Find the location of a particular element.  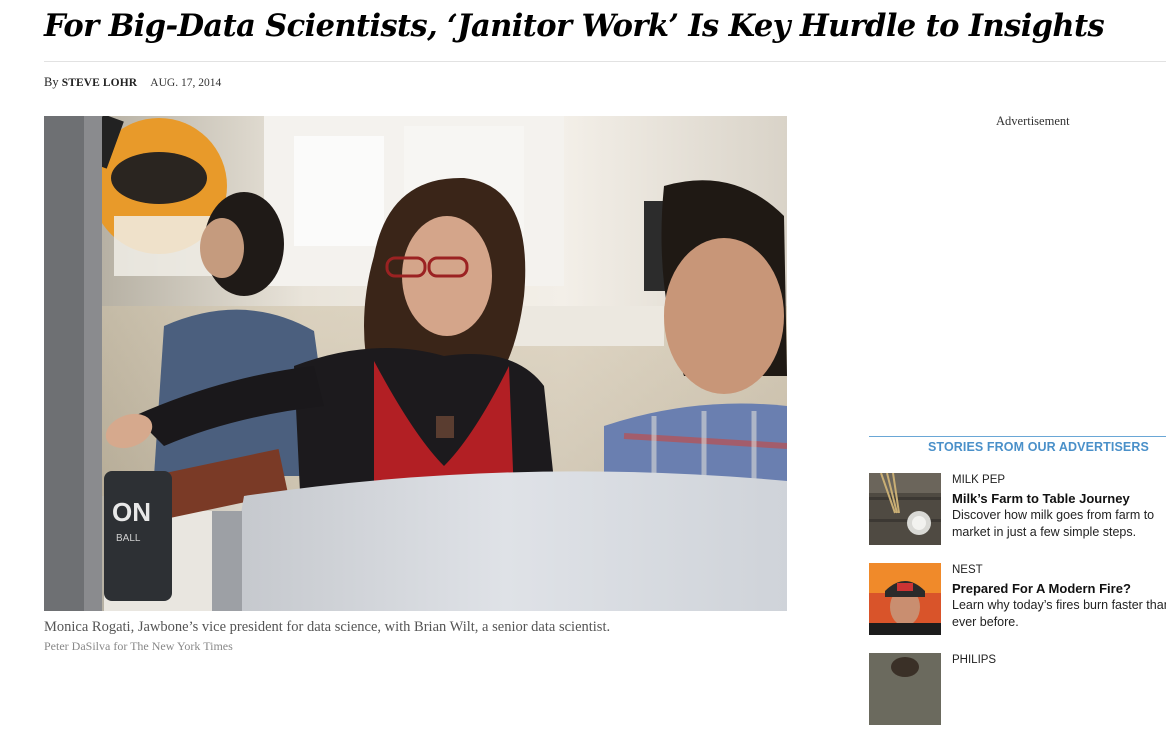

advertisement-label: Advertisement is located at coordinates (1033, 121).